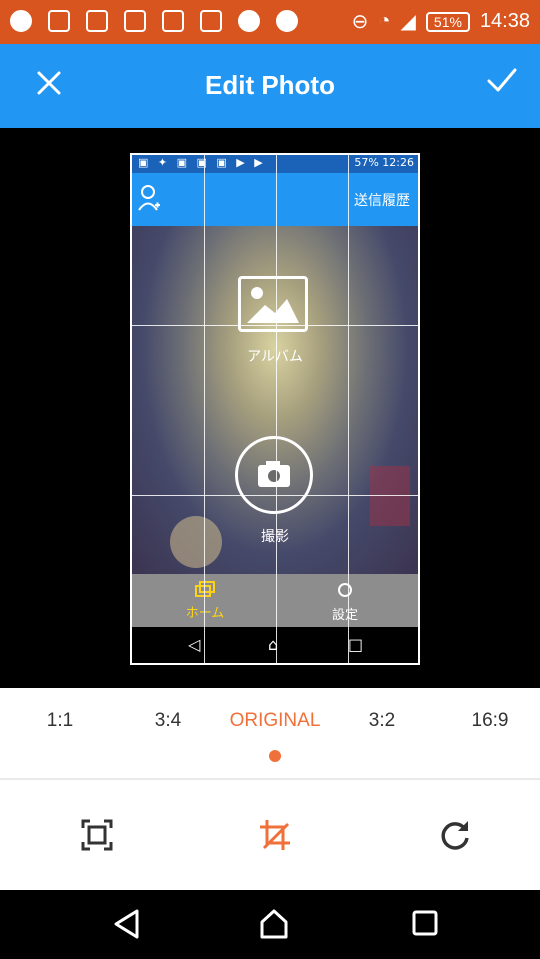 The image size is (540, 959). Describe the element at coordinates (384, 21) in the screenshot. I see `wifi-icon: ◔` at that location.